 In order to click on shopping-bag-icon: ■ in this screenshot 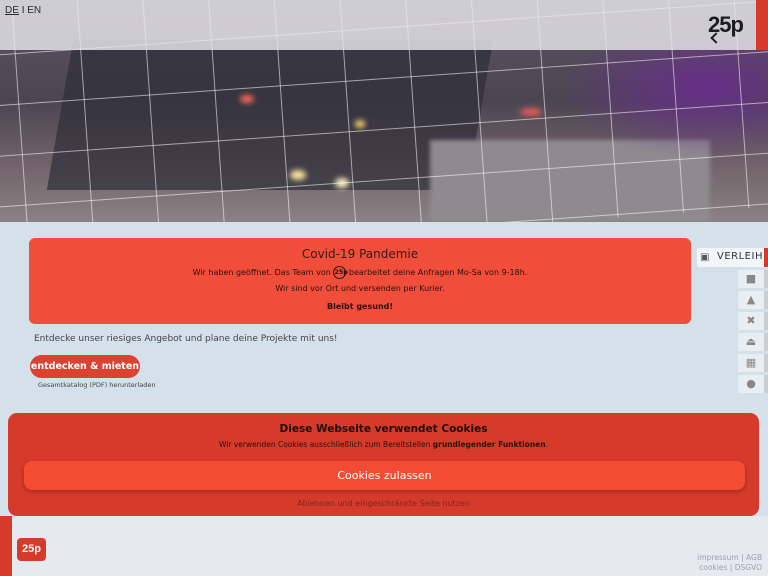, I will do `click(753, 279)`.